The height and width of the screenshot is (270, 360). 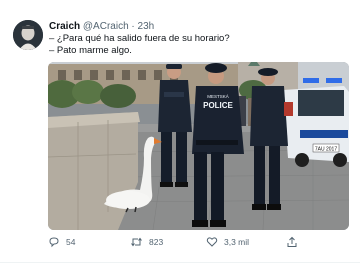 I want to click on retweet-count: 823, so click(x=156, y=242).